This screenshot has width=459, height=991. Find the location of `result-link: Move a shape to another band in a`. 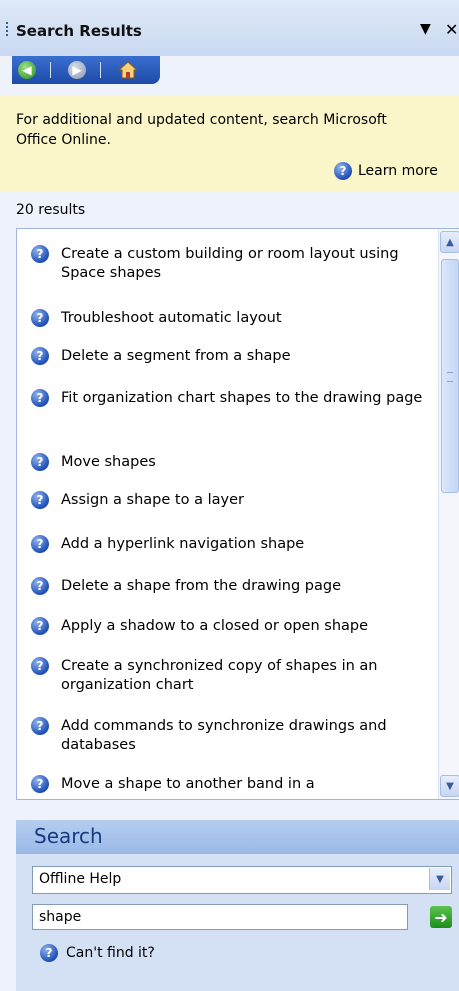

result-link: Move a shape to another band in a is located at coordinates (188, 784).